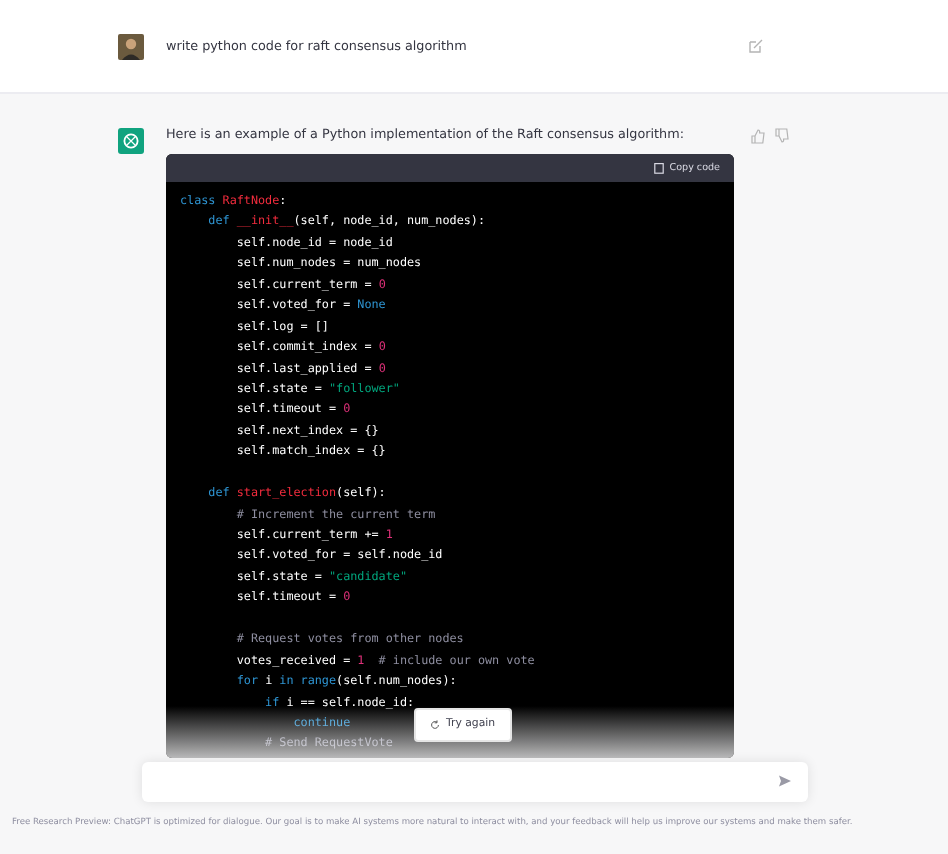  I want to click on edit-icon, so click(756, 46).